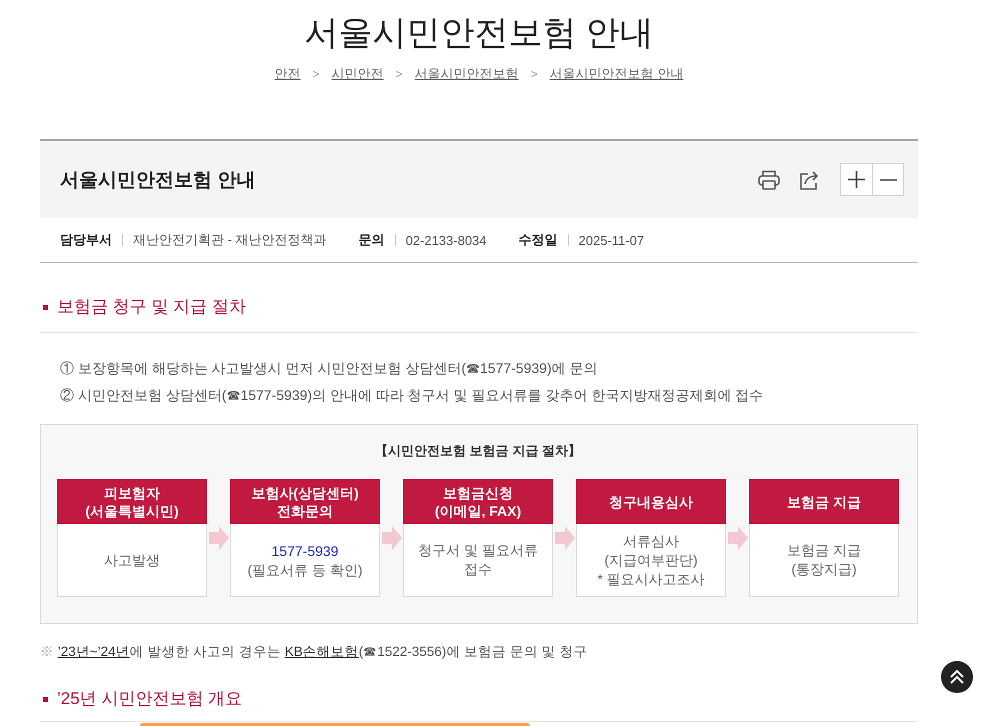 The image size is (983, 726). What do you see at coordinates (888, 179) in the screenshot?
I see `minus-icon` at bounding box center [888, 179].